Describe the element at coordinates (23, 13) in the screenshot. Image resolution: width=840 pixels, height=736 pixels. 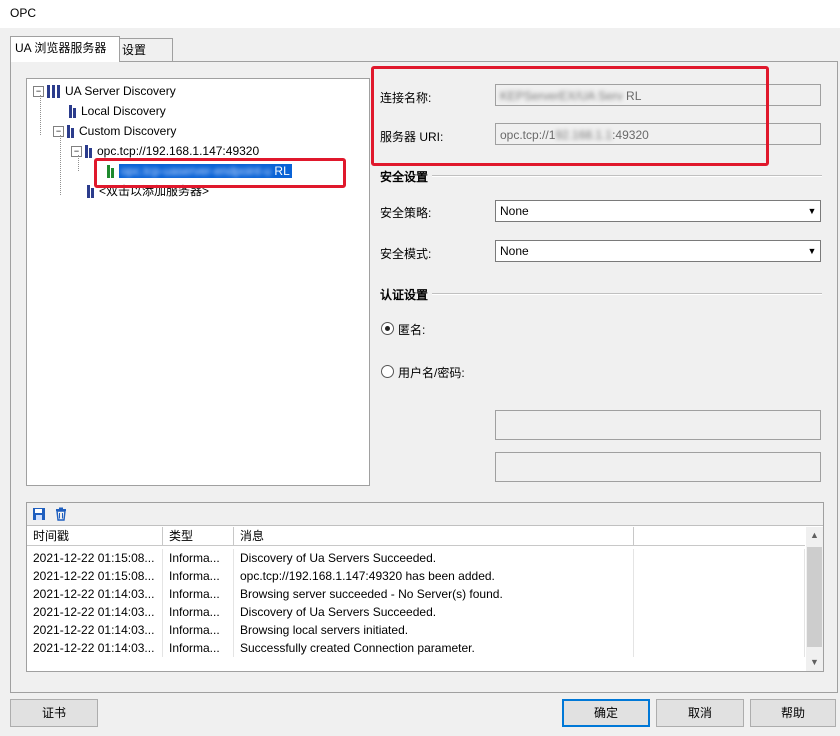
I see `window-title: OPC` at that location.